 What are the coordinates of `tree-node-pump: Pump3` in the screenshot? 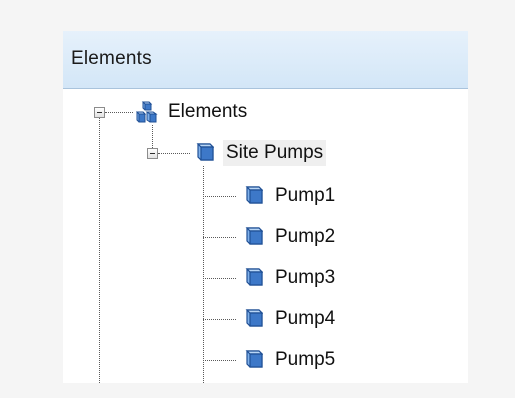 It's located at (290, 278).